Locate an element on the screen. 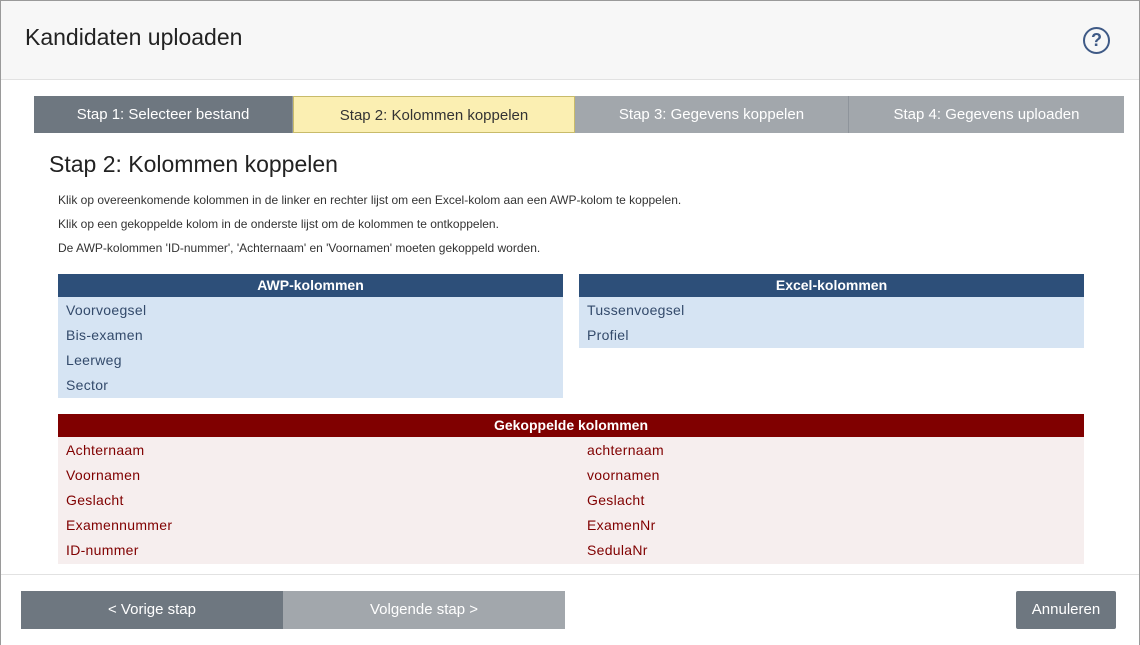  excel-column-item: Profiel is located at coordinates (831, 335).